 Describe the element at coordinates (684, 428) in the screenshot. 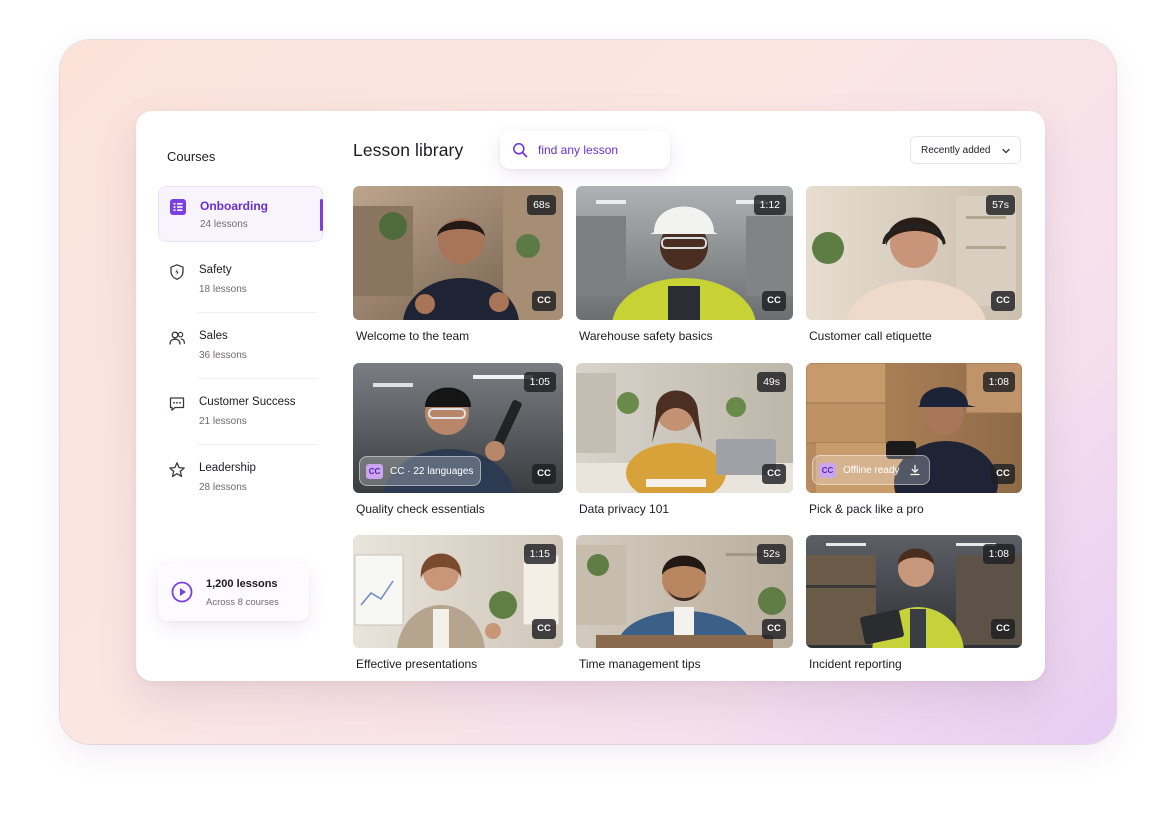

I see `lesson-thumbnail: 49s CC` at that location.